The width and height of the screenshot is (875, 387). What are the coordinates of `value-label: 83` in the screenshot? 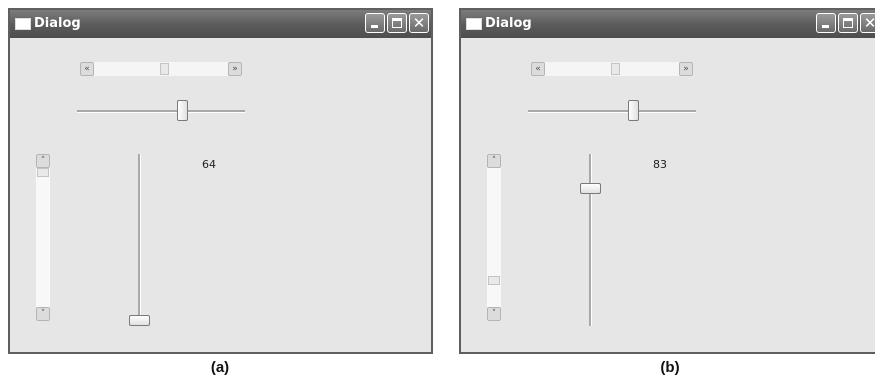 It's located at (660, 164).